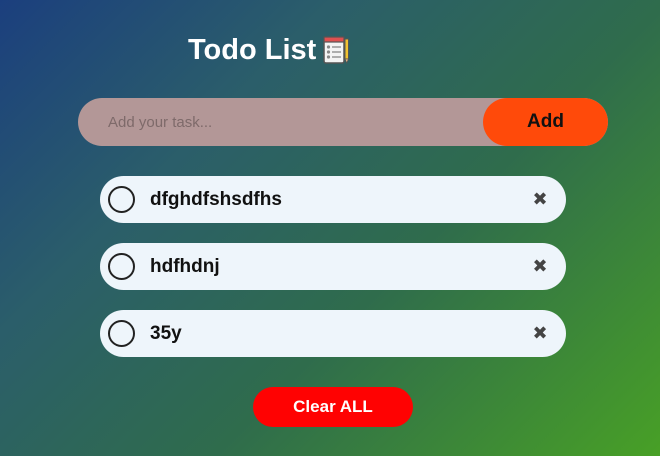 This screenshot has height=456, width=660. What do you see at coordinates (185, 266) in the screenshot?
I see `task-text: hdfhdnj` at bounding box center [185, 266].